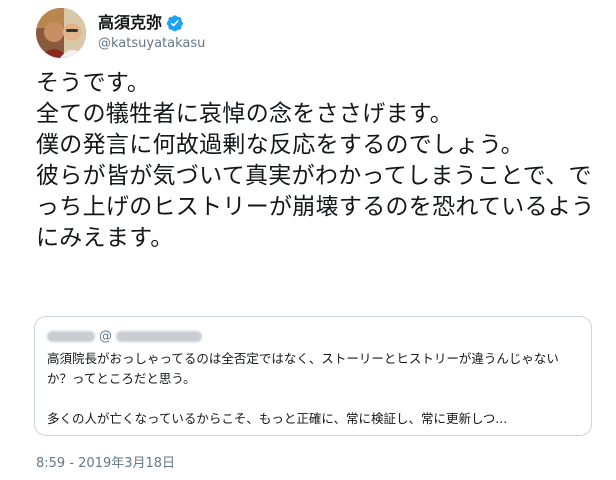  I want to click on avatar, so click(61, 33).